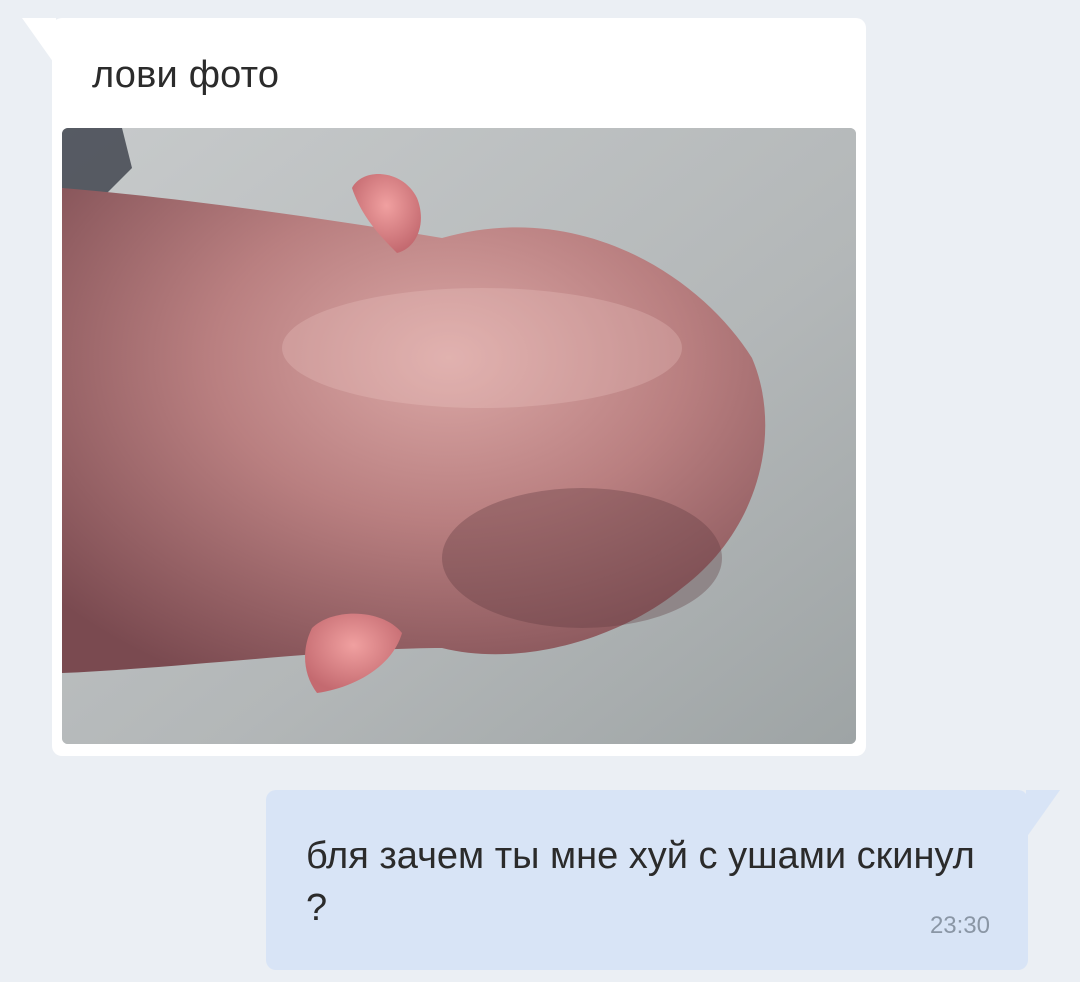  I want to click on message-timestamp: 23:30, so click(959, 925).